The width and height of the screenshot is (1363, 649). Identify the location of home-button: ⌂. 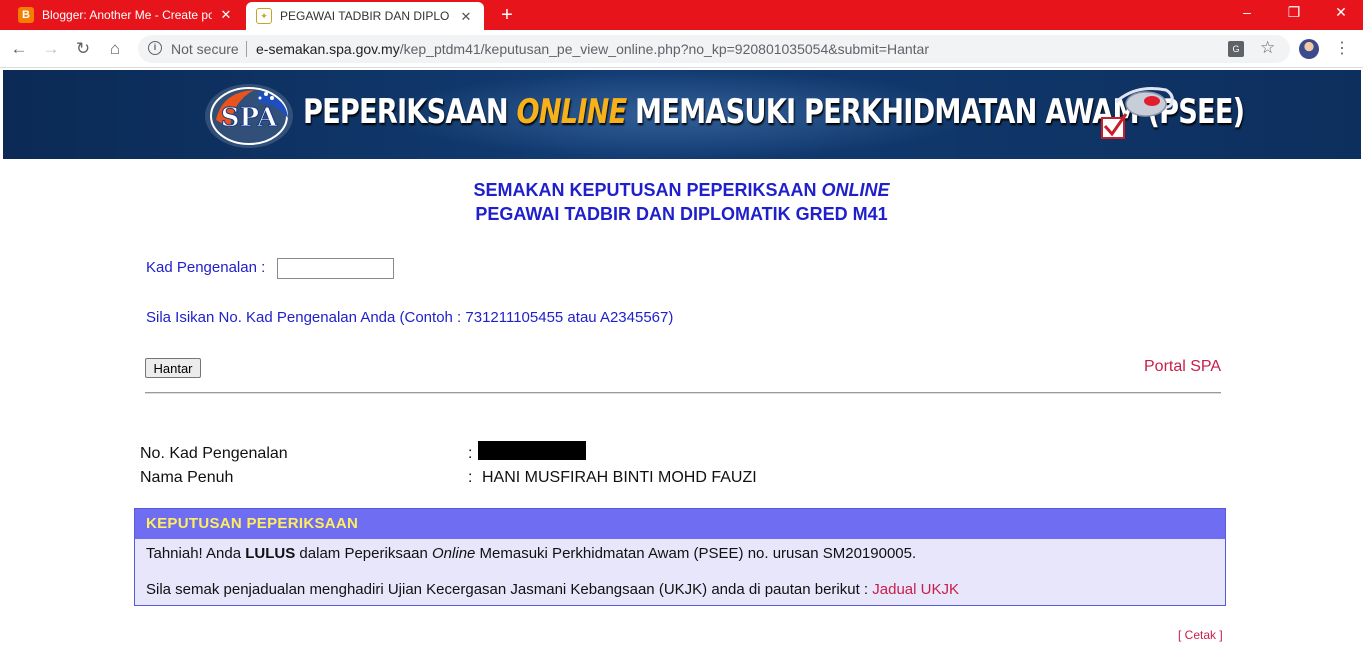
(115, 49).